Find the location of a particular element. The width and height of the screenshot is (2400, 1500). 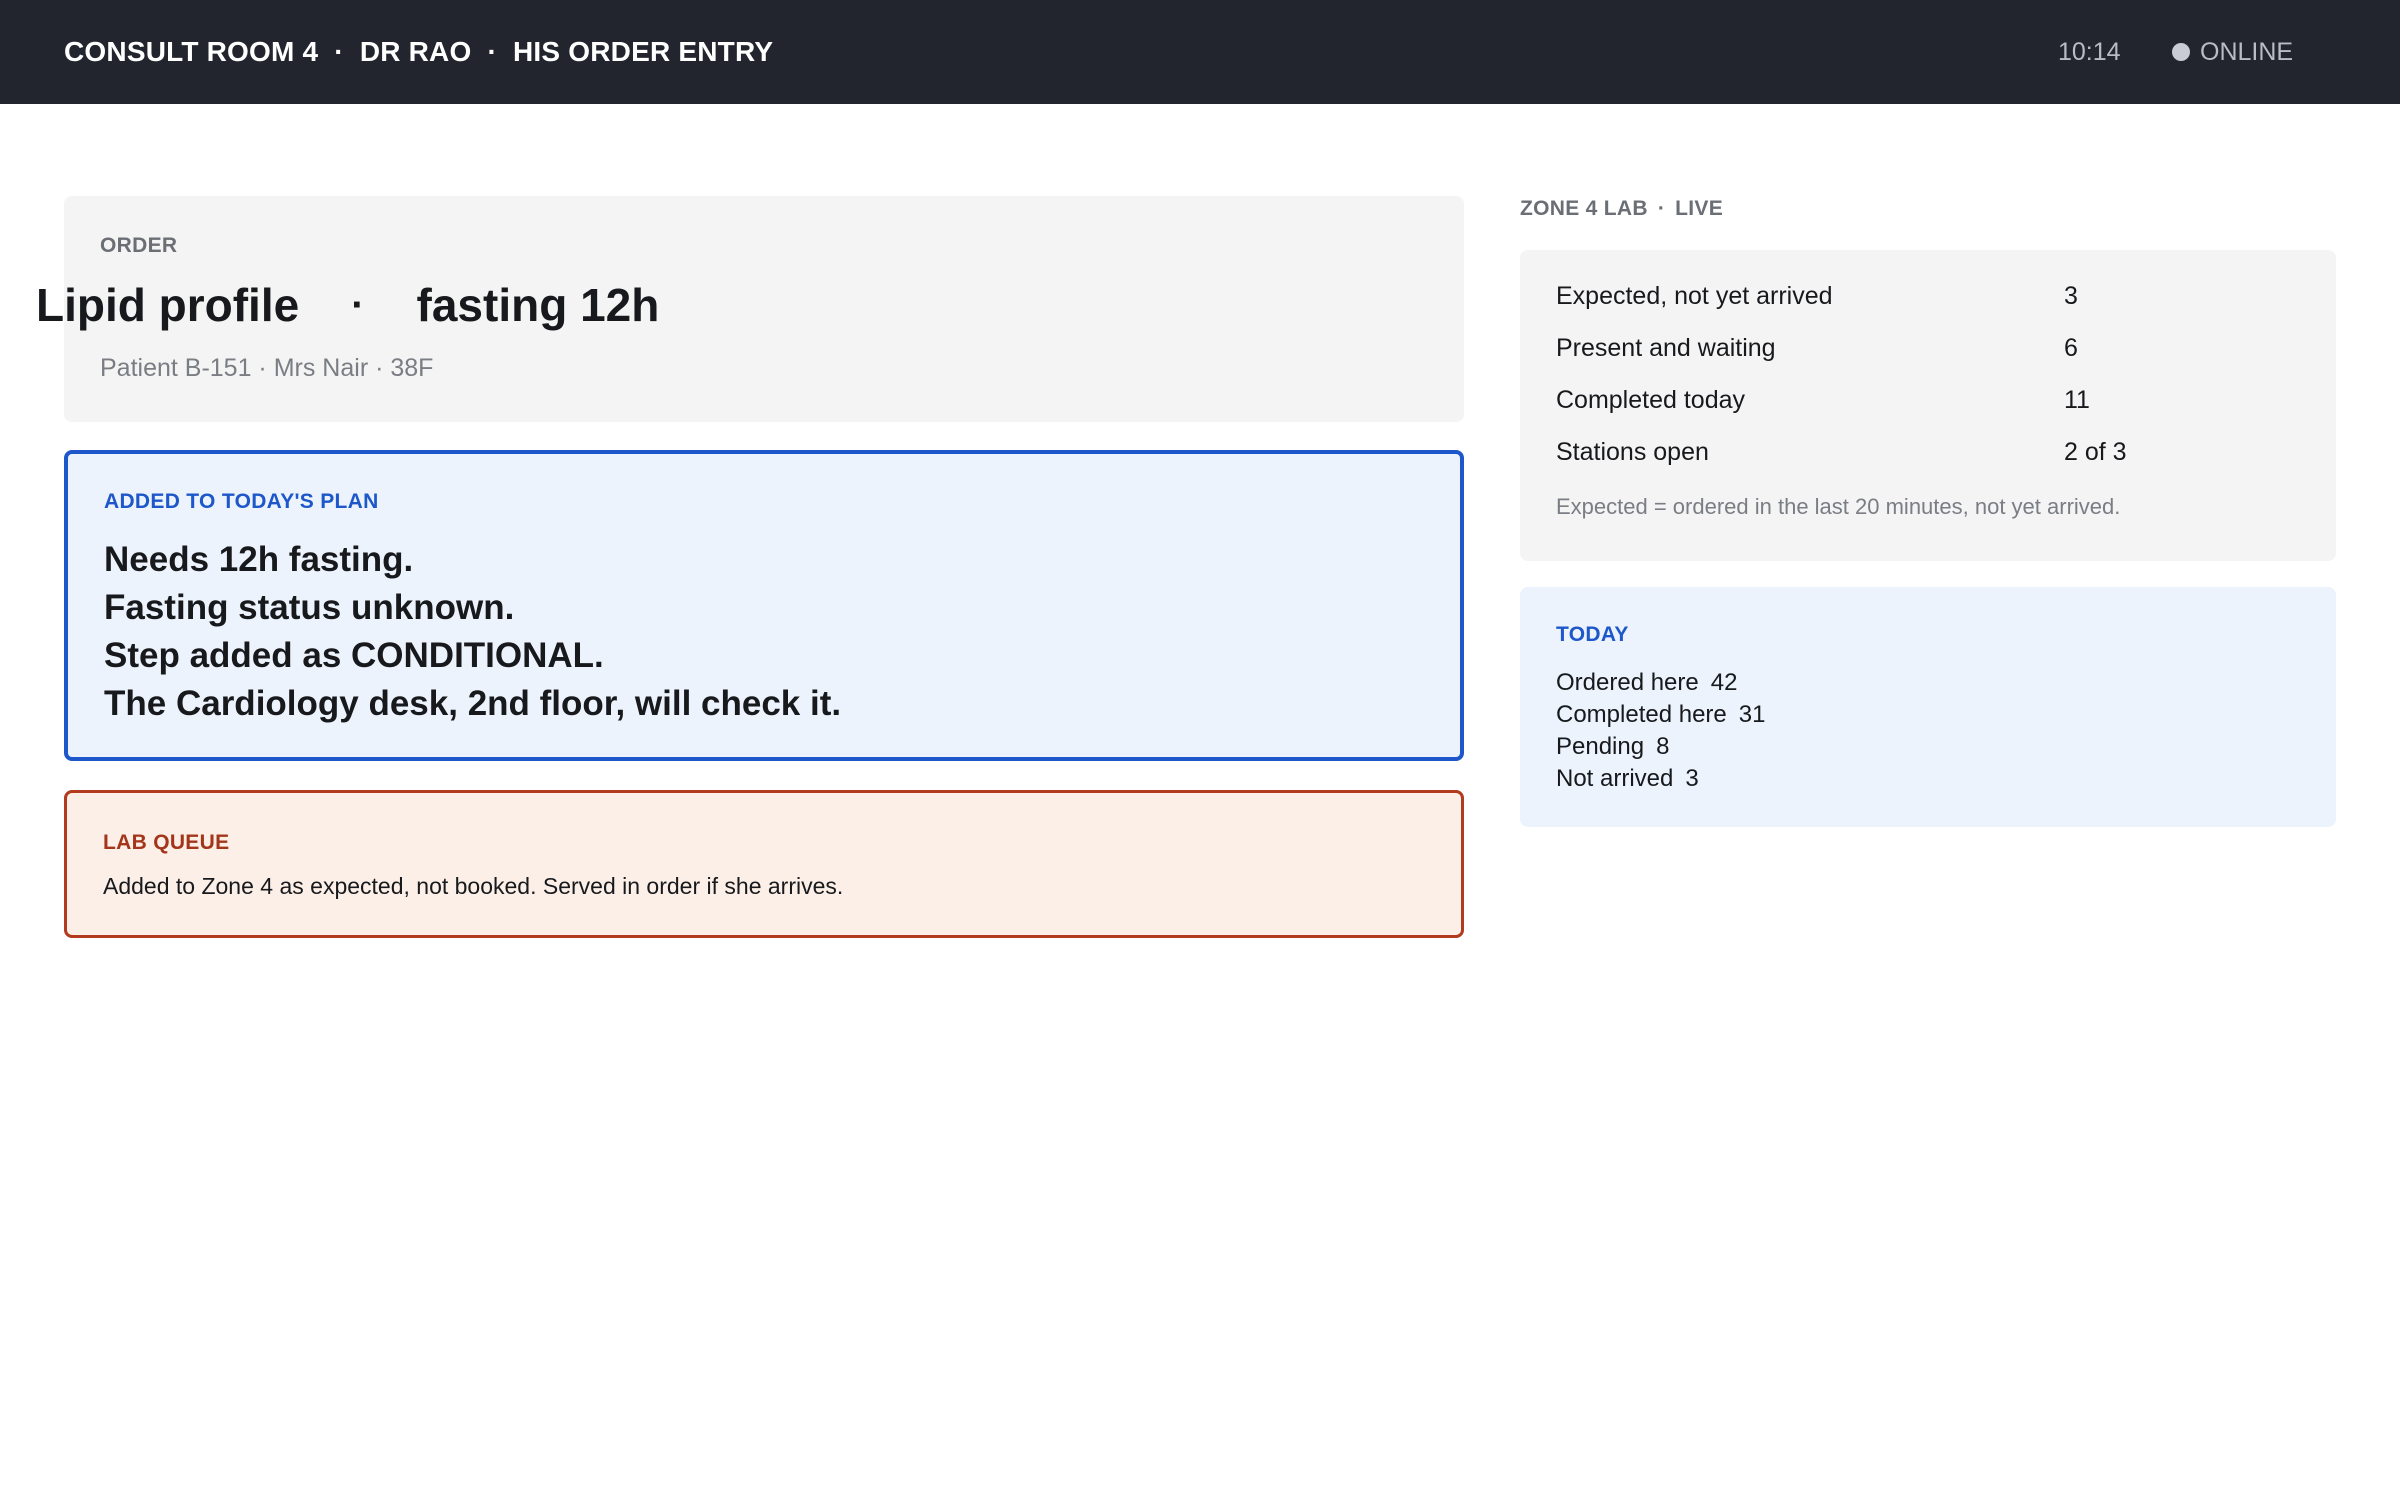

stat-label: Completed today is located at coordinates (1651, 400).